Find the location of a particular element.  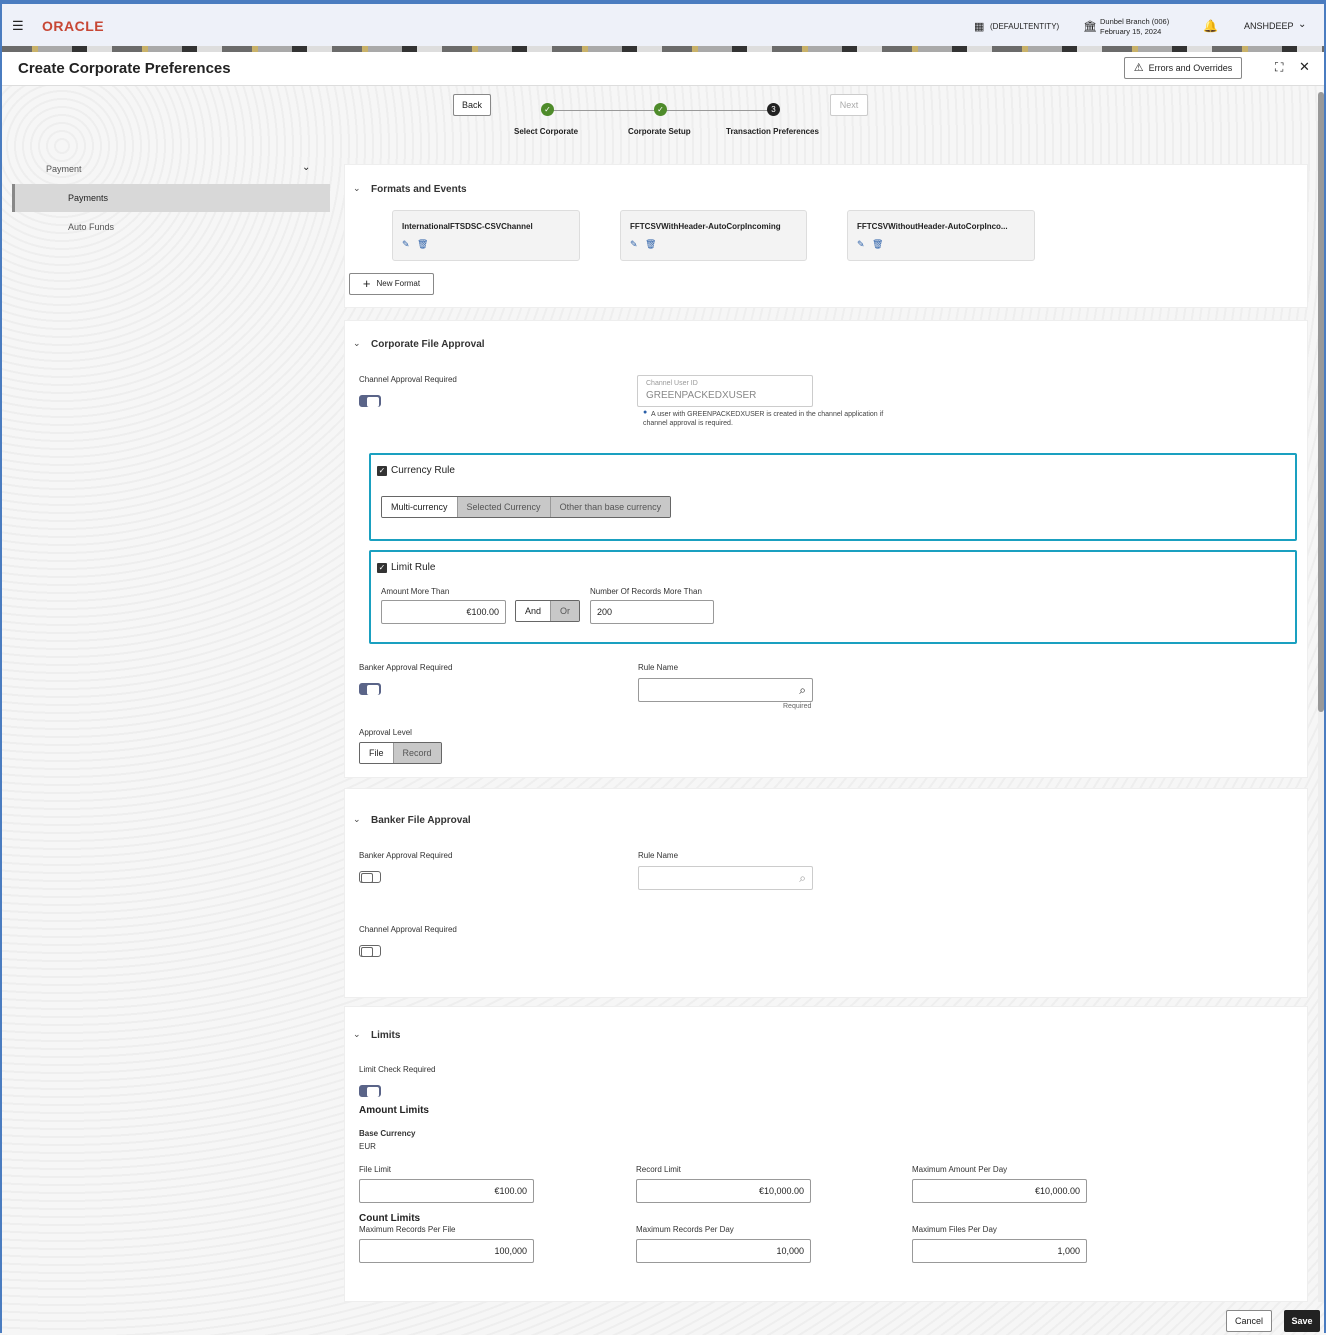

branch-date: February 15, 2024 is located at coordinates (1131, 31).